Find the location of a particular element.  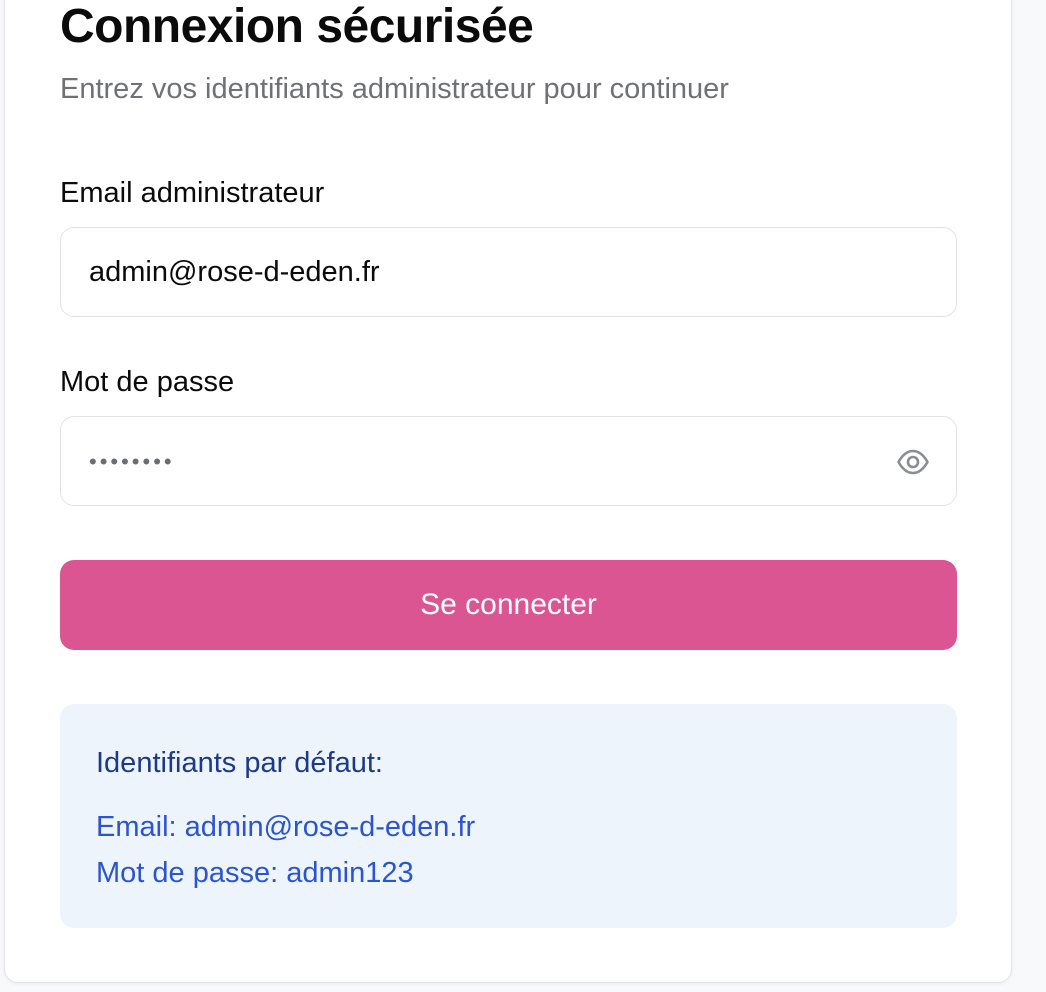

password-field-value: •••••••• is located at coordinates (132, 461).